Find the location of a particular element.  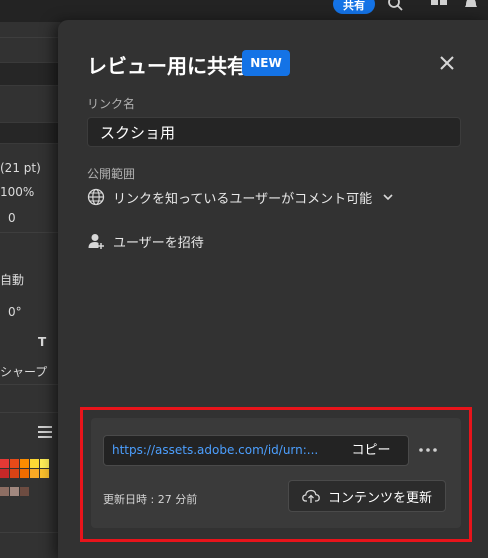

left-properties-panel: (21 pt) 100% 0 自動 0° T シャープ is located at coordinates (30, 290).